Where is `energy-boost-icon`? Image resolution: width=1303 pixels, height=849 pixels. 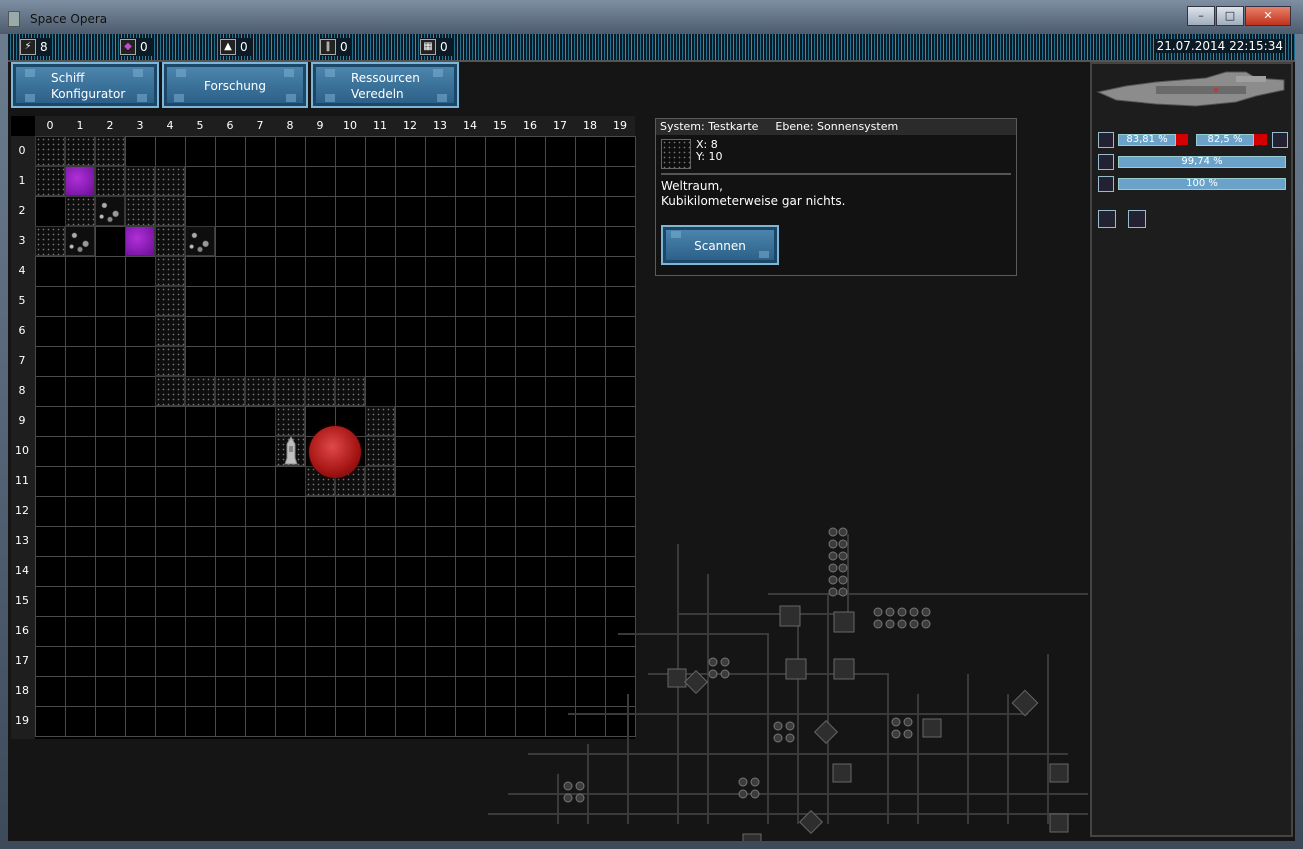
energy-boost-icon is located at coordinates (1107, 219).